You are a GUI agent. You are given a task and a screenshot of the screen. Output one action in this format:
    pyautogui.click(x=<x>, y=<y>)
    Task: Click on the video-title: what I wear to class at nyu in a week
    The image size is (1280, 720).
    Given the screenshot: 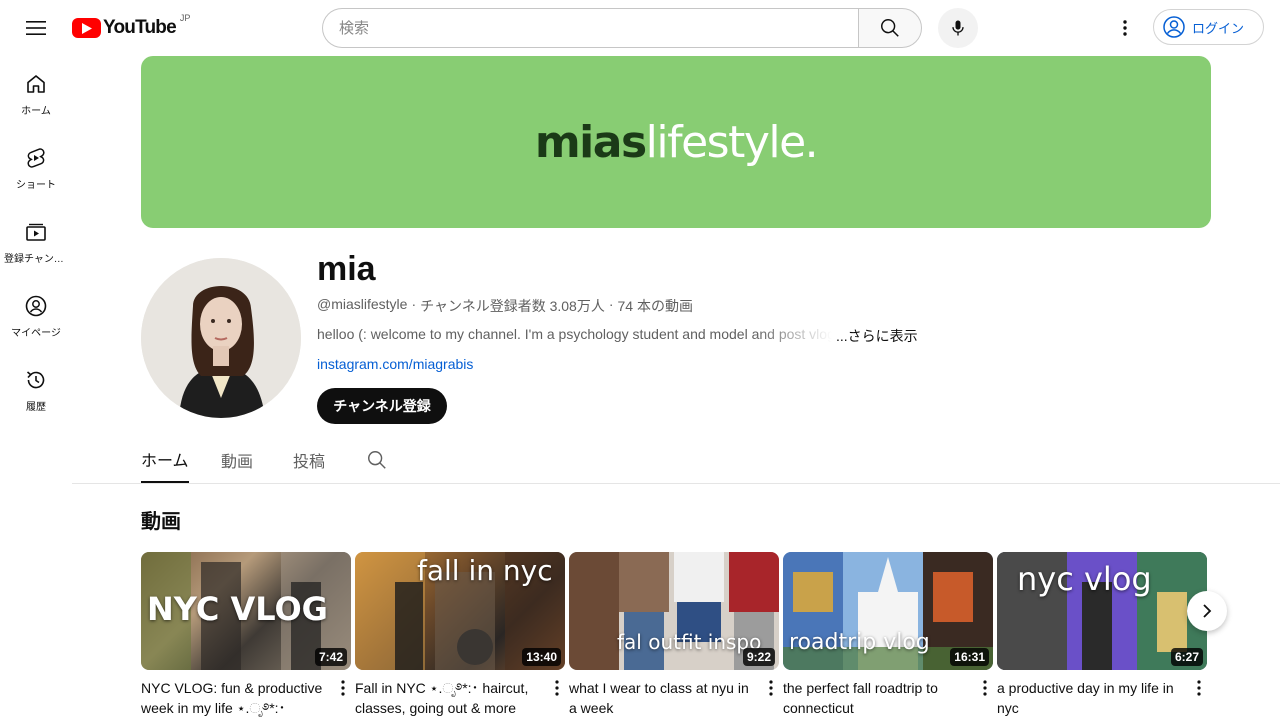 What is the action you would take?
    pyautogui.click(x=660, y=698)
    